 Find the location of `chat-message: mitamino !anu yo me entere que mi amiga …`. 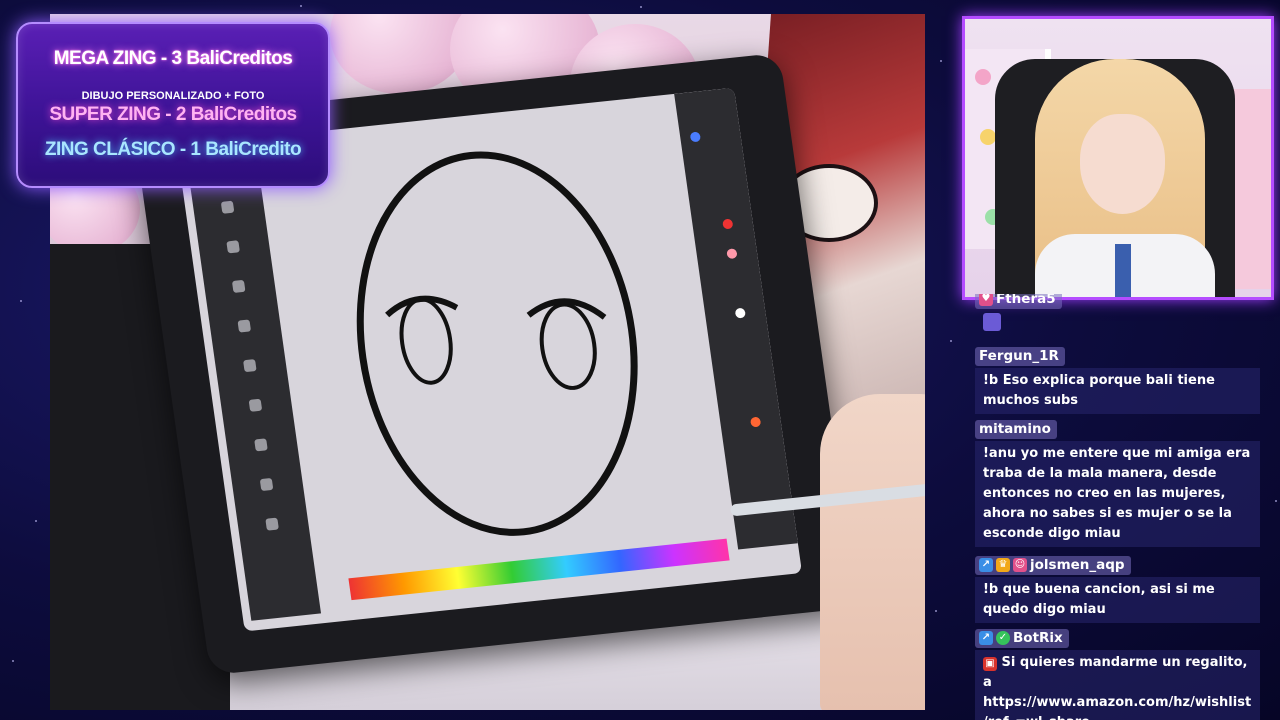

chat-message: mitamino !anu yo me entere que mi amiga … is located at coordinates (1117, 482).